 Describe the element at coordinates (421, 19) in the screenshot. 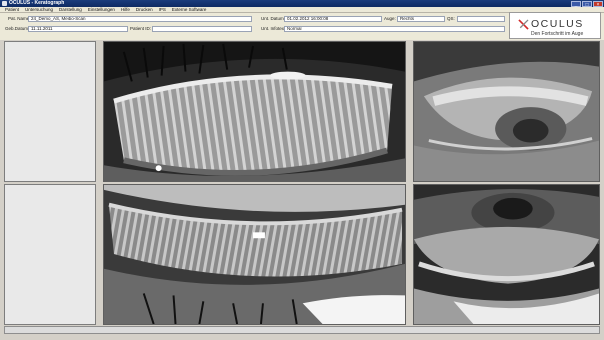

I see `eye-field: Rechts` at that location.